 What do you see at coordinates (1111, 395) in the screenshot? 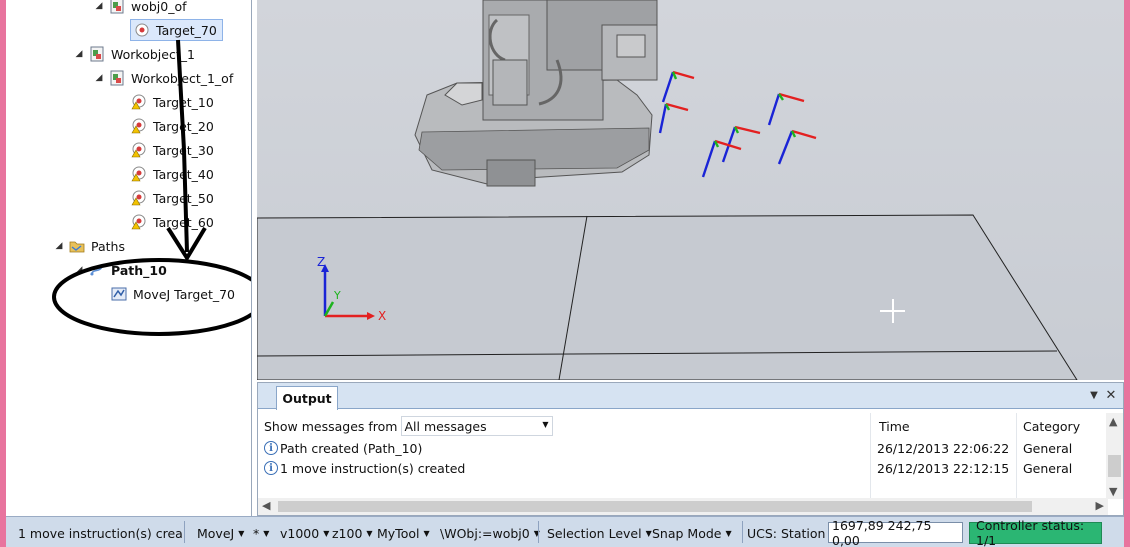
I see `close-icon: ✕` at bounding box center [1111, 395].